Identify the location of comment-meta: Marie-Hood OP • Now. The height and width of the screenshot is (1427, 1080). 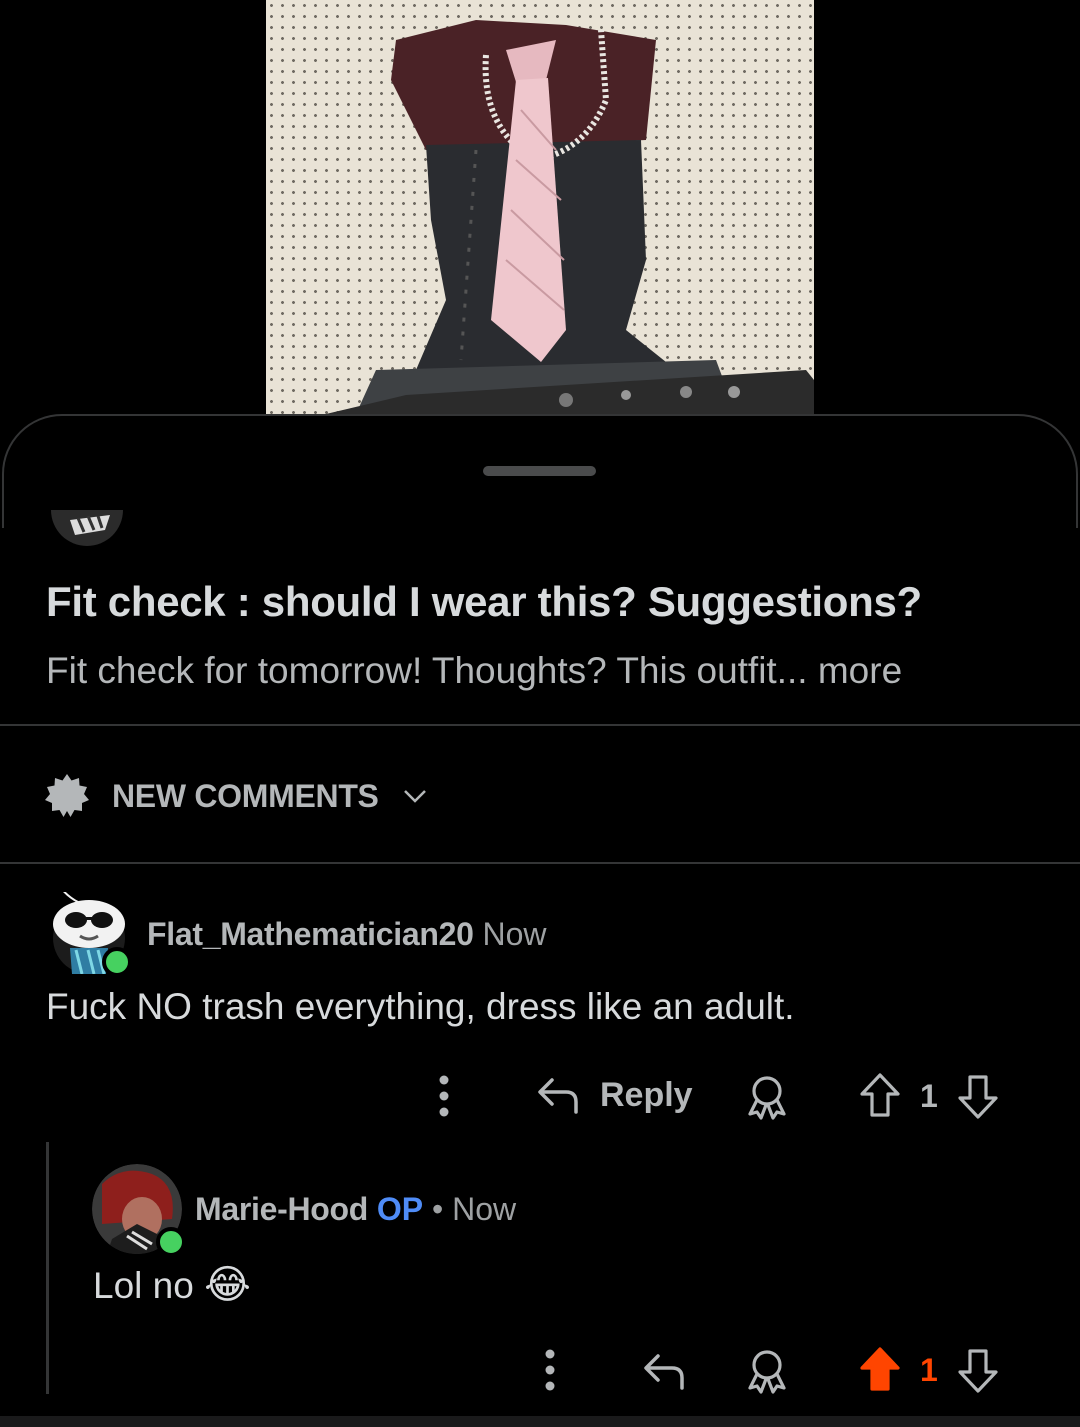
(355, 1209).